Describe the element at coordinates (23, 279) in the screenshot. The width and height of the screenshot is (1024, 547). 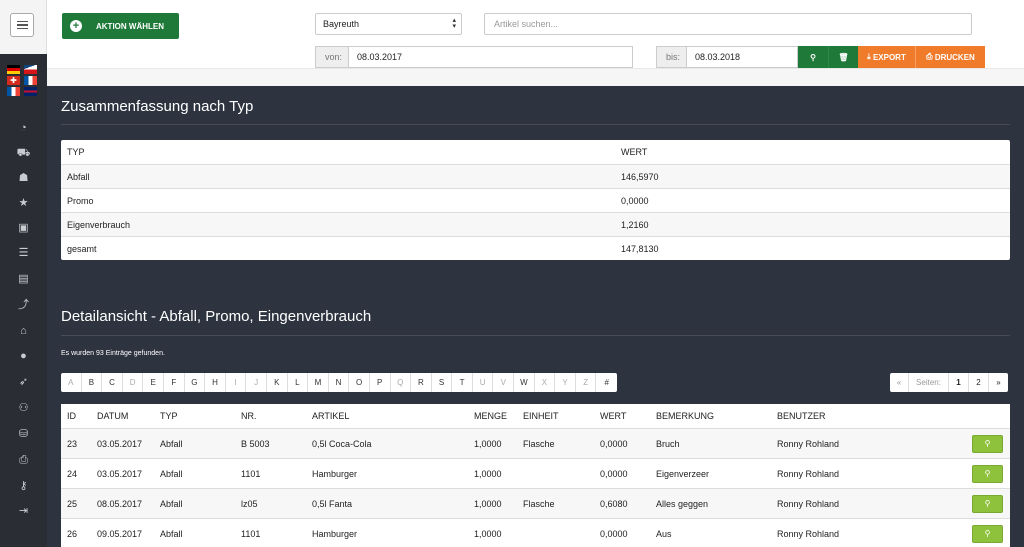
I see `book-icon: ▤` at that location.